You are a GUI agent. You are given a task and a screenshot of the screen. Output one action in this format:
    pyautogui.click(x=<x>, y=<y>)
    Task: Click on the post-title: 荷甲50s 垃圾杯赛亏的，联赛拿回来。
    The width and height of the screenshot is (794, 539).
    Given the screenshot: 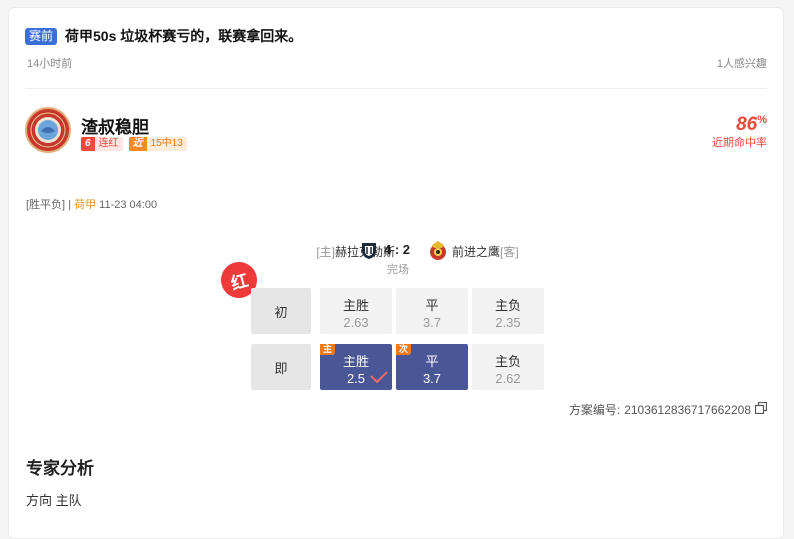 What is the action you would take?
    pyautogui.click(x=183, y=36)
    